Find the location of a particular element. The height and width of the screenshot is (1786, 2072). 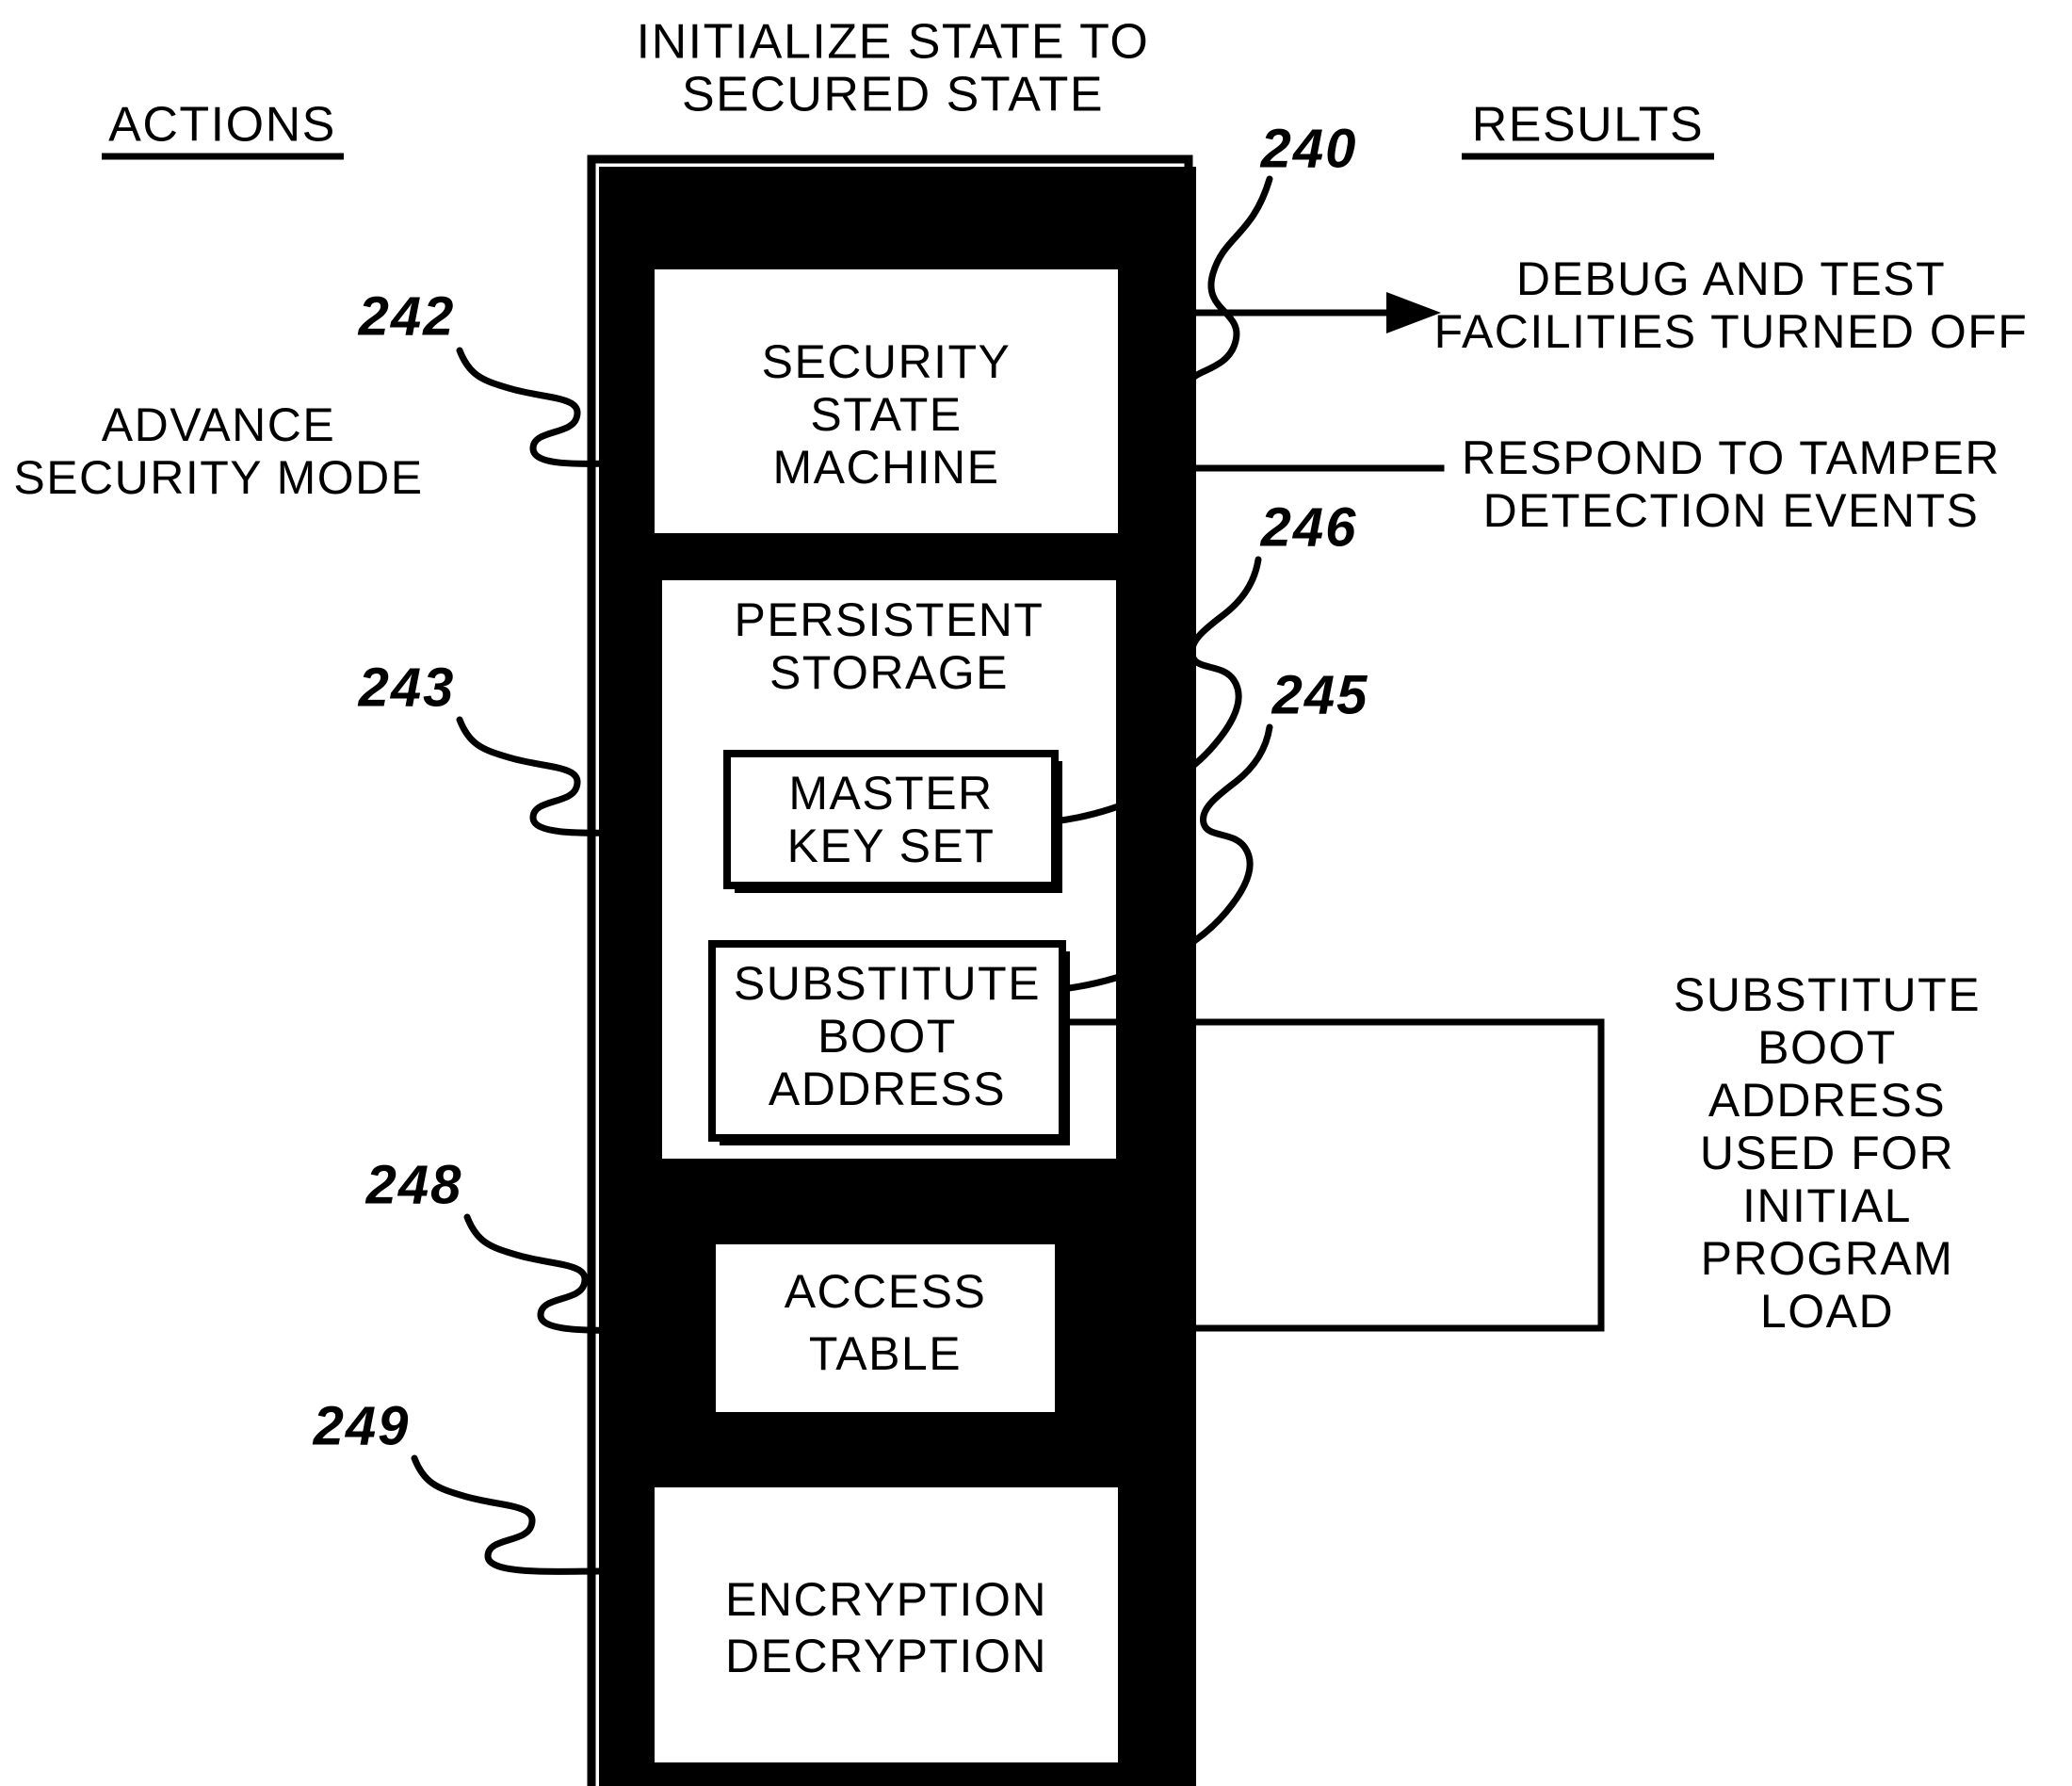

substitute-boot-ipl-line6: PROGRAM is located at coordinates (1827, 1258).